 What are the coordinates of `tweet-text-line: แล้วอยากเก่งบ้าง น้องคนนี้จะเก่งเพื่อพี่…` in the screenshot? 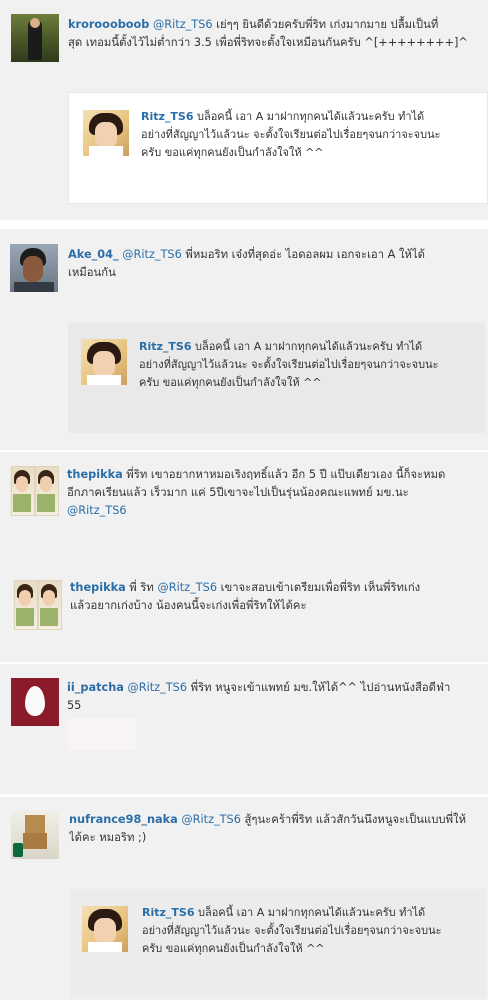 It's located at (188, 605).